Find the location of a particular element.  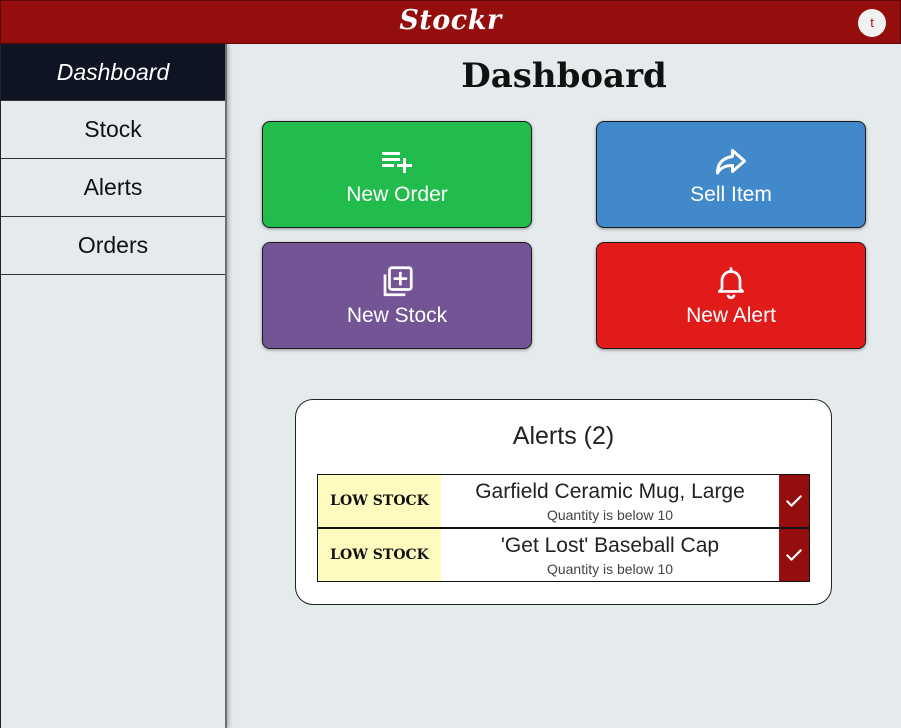

new-stock-button: New Stock is located at coordinates (397, 295).